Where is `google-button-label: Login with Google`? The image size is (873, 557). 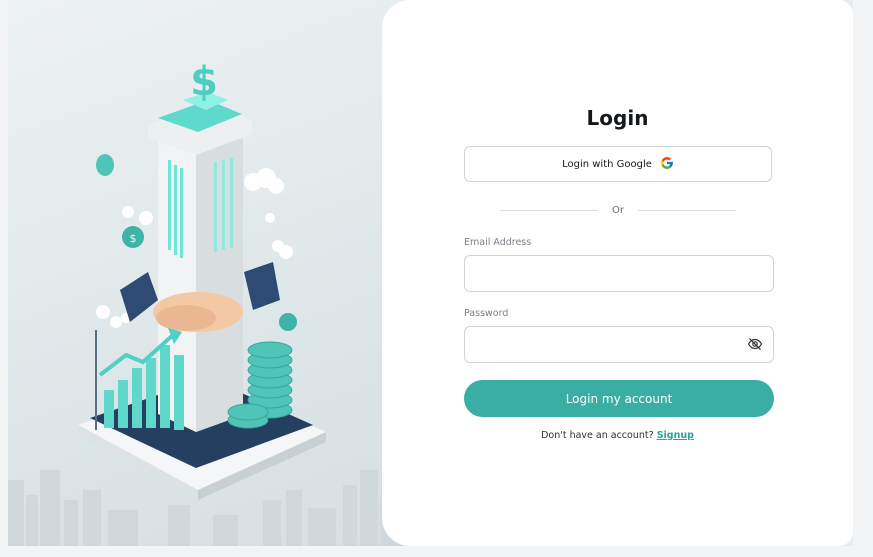
google-button-label: Login with Google is located at coordinates (607, 164).